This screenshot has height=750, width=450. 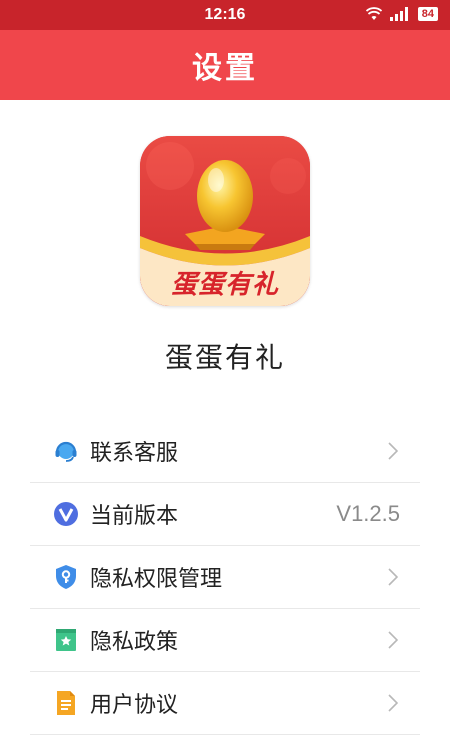 What do you see at coordinates (225, 703) in the screenshot?
I see `user-agreement-row: 用户协议` at bounding box center [225, 703].